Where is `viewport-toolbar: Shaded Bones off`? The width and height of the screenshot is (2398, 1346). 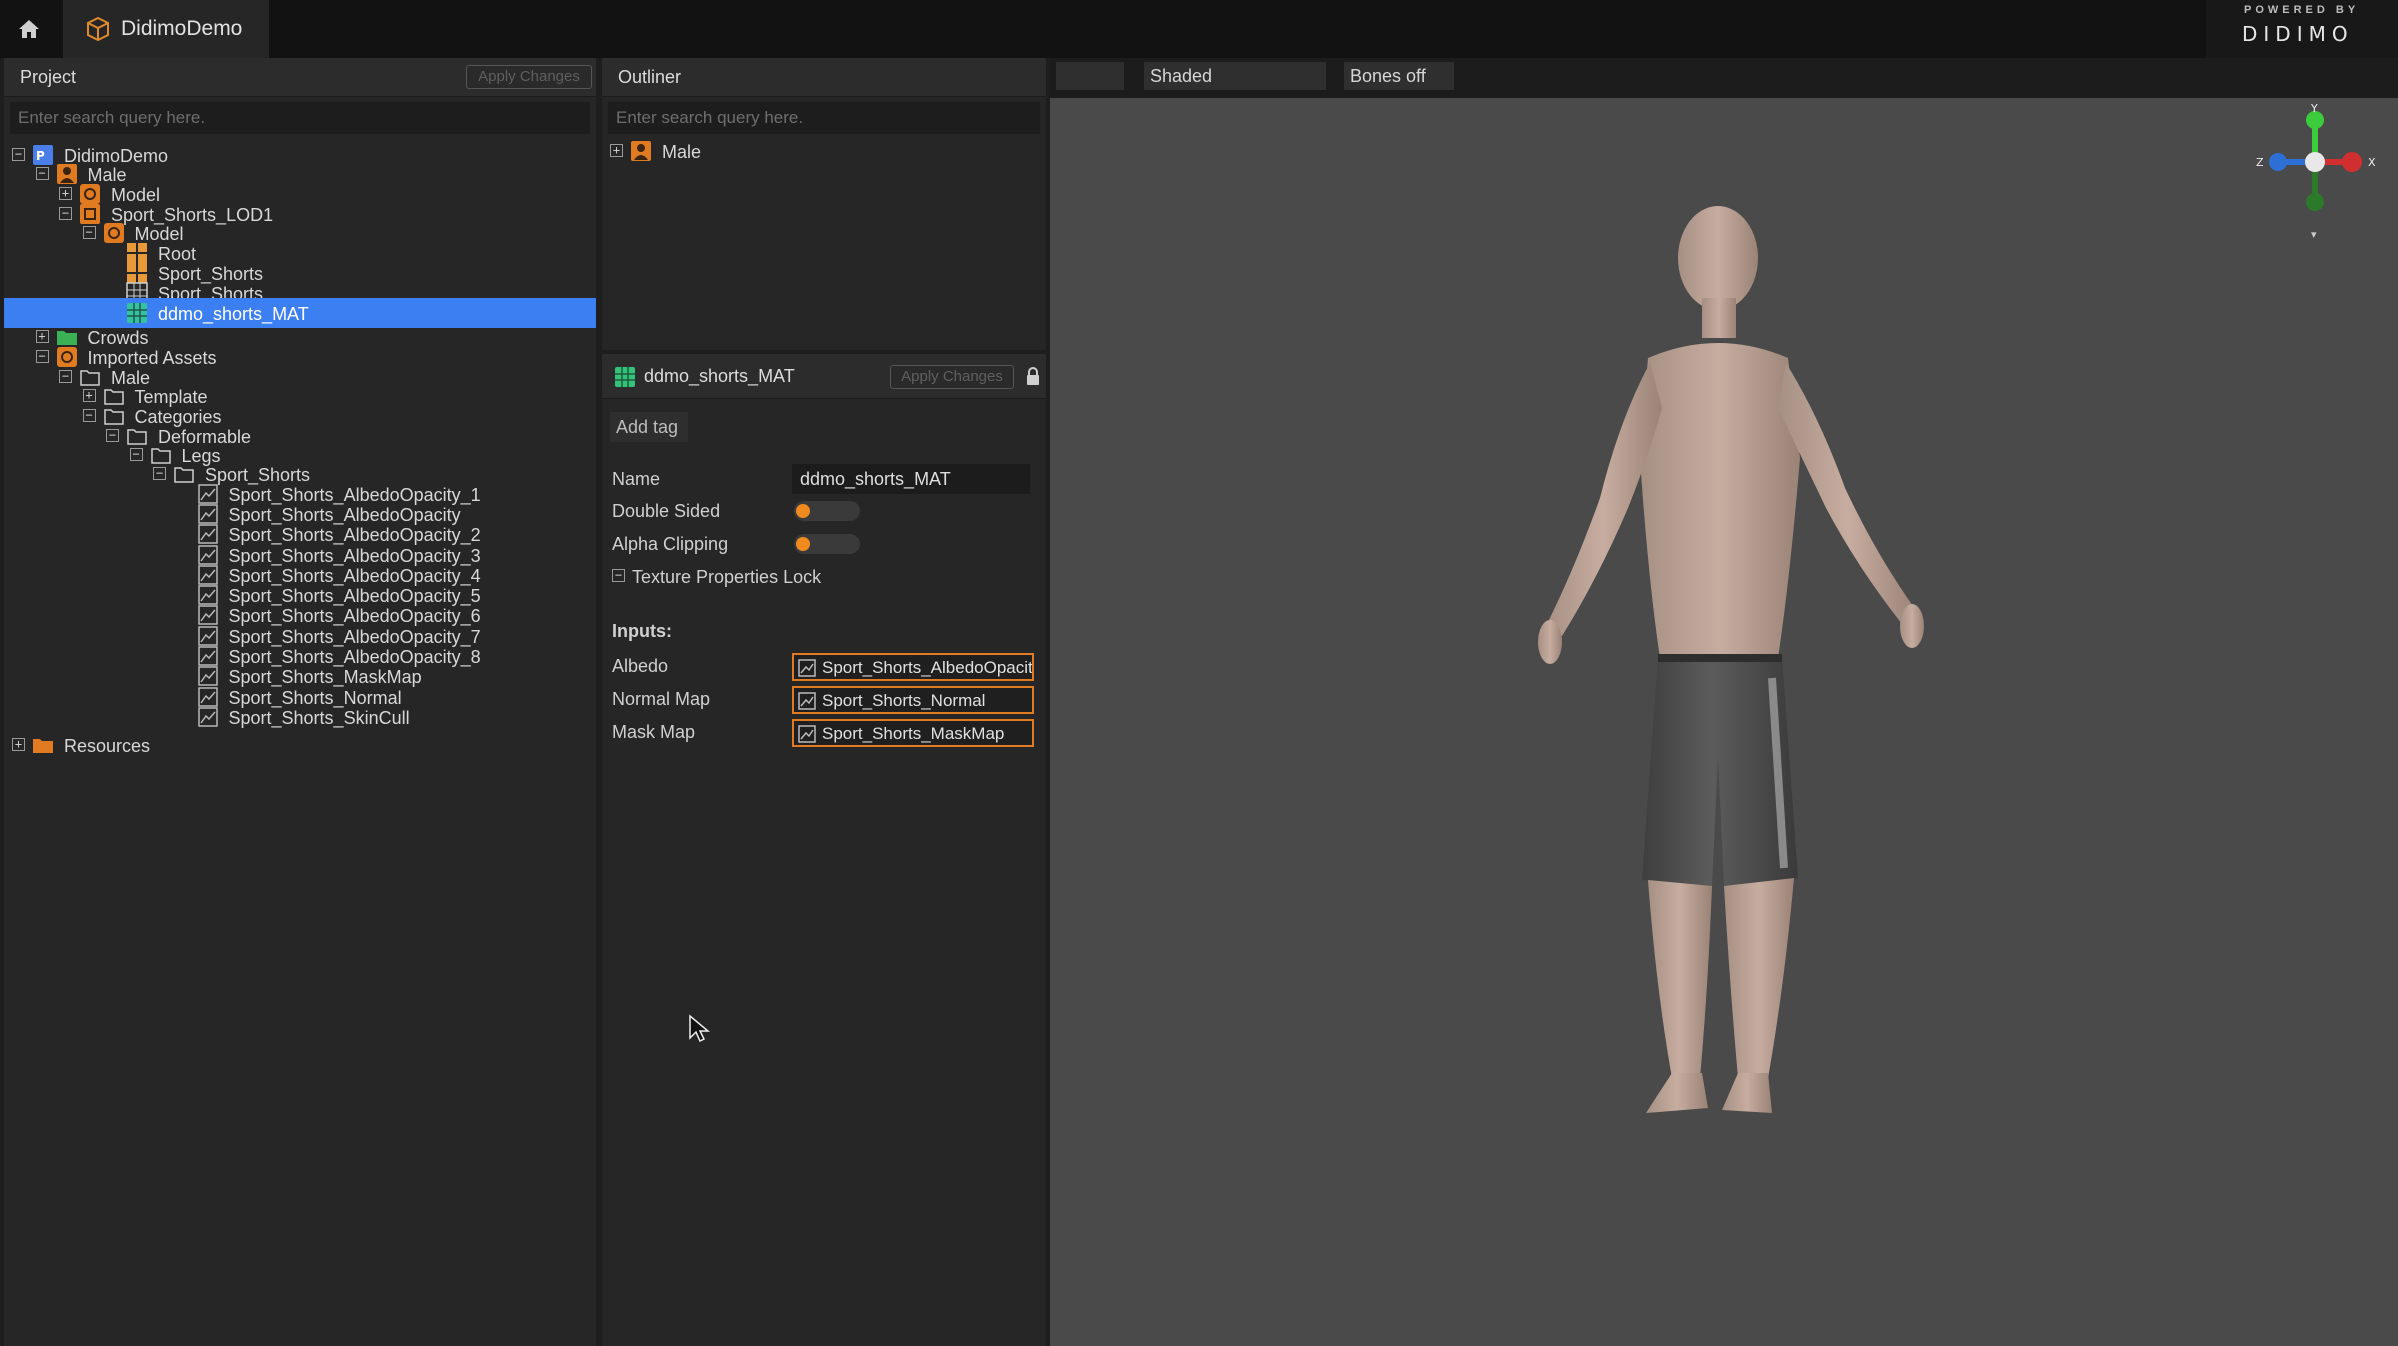
viewport-toolbar: Shaded Bones off is located at coordinates (1724, 77).